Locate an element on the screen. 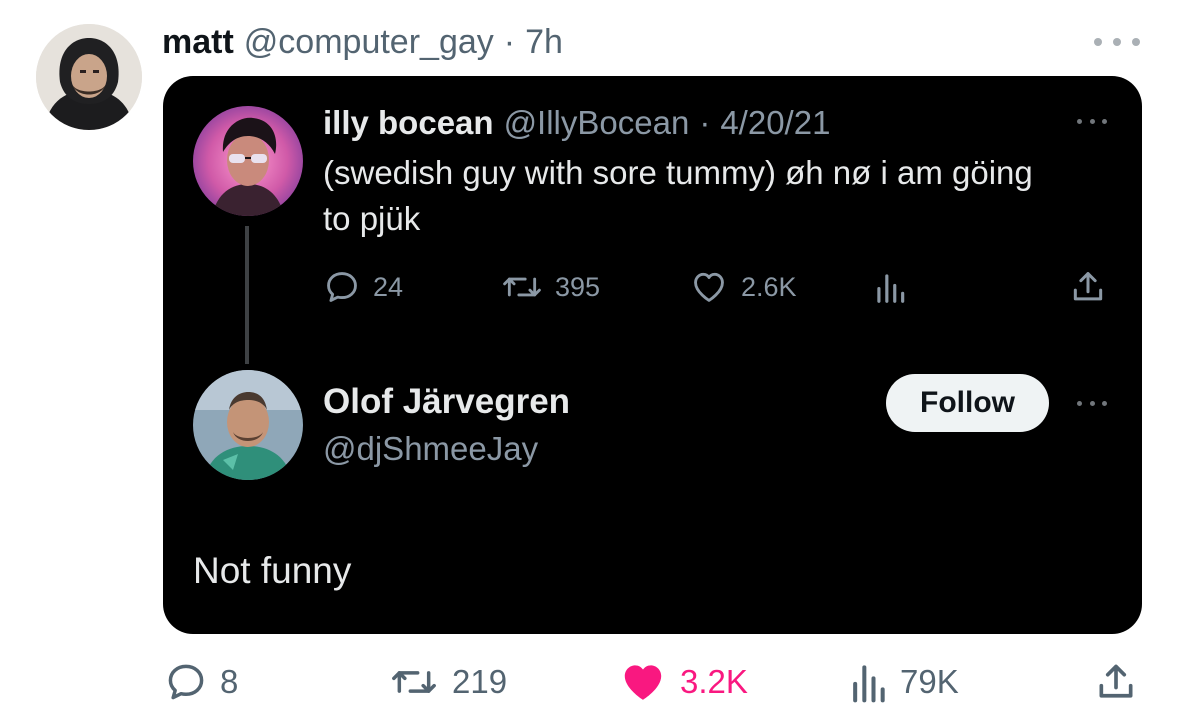 The height and width of the screenshot is (721, 1179). thread-connector is located at coordinates (247, 295).